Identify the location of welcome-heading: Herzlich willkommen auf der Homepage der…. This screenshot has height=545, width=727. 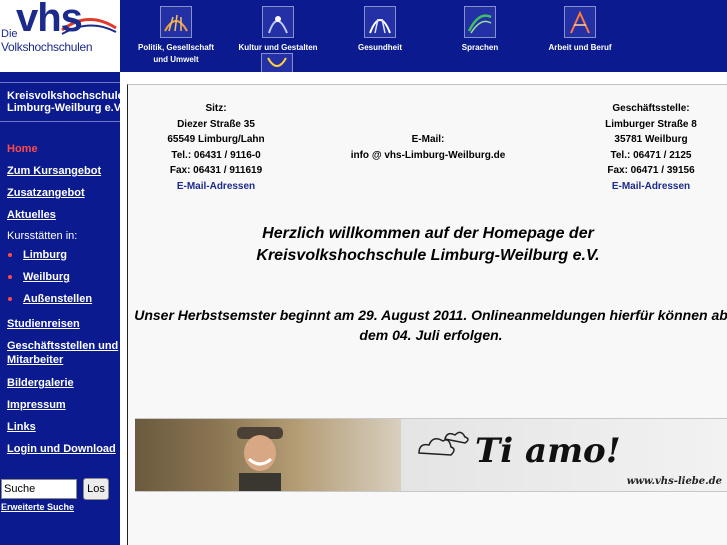
(427, 245).